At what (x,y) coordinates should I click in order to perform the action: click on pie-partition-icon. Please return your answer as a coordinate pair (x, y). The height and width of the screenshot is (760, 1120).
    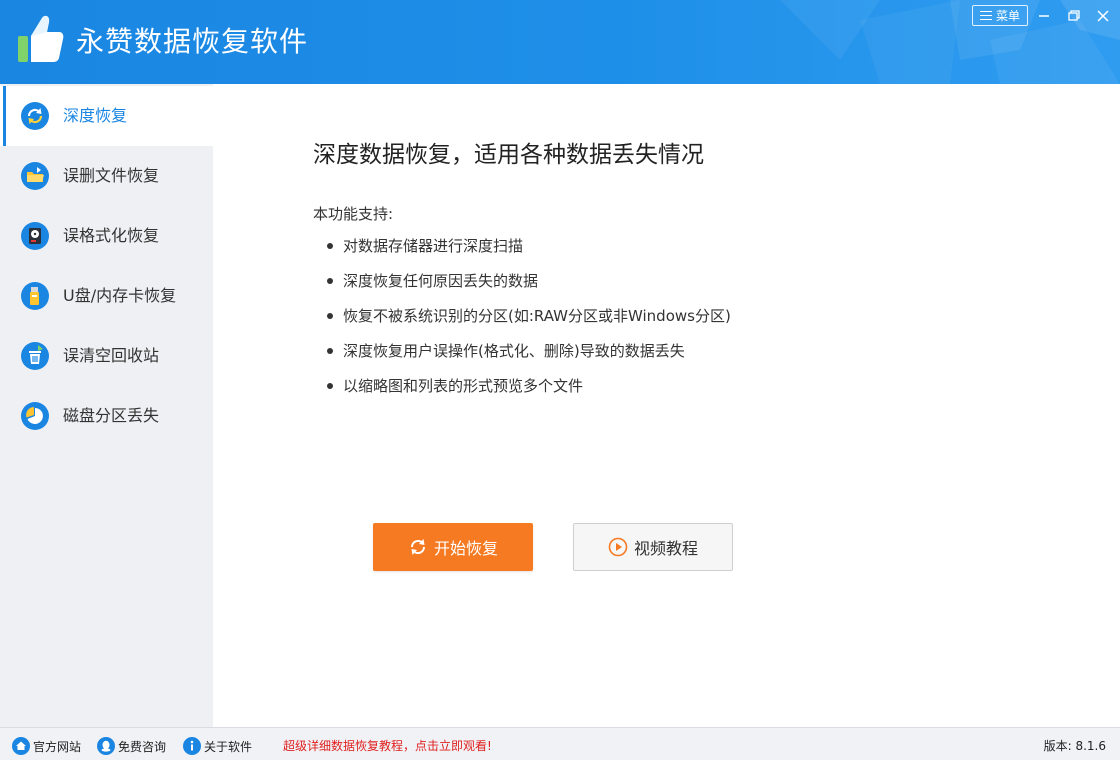
    Looking at the image, I should click on (35, 416).